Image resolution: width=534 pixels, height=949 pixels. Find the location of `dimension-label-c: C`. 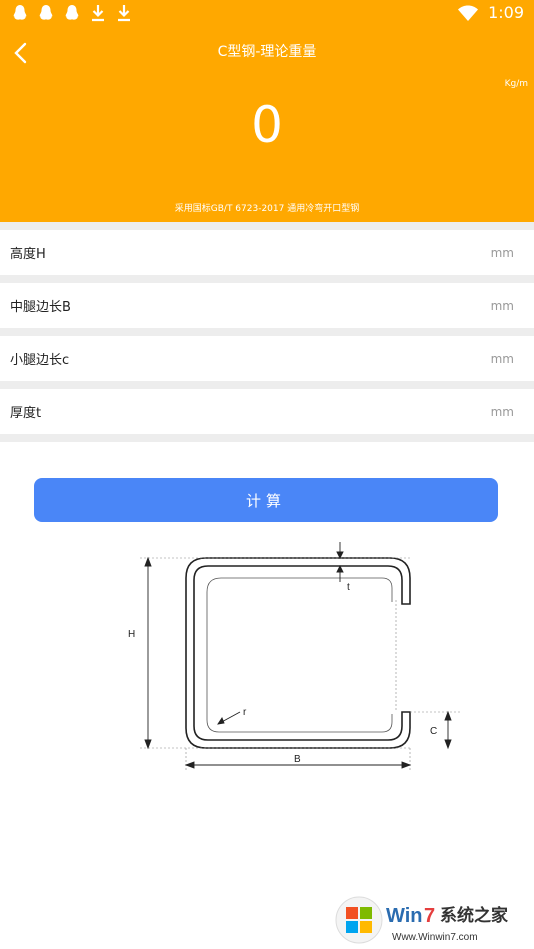

dimension-label-c: C is located at coordinates (433, 731).